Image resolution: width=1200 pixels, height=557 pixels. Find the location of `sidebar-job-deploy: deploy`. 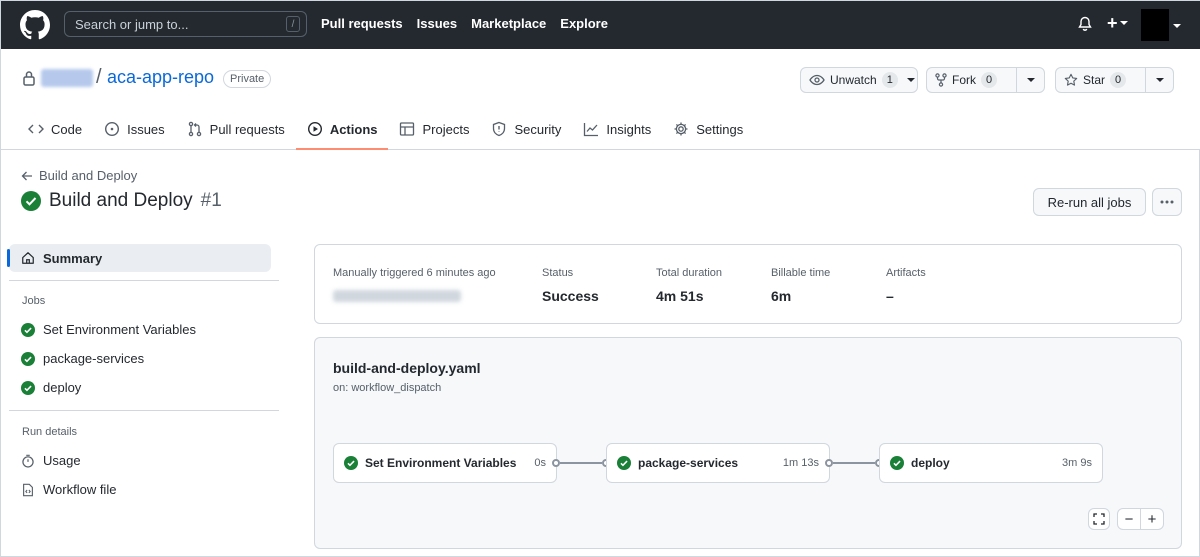

sidebar-job-deploy: deploy is located at coordinates (51, 387).